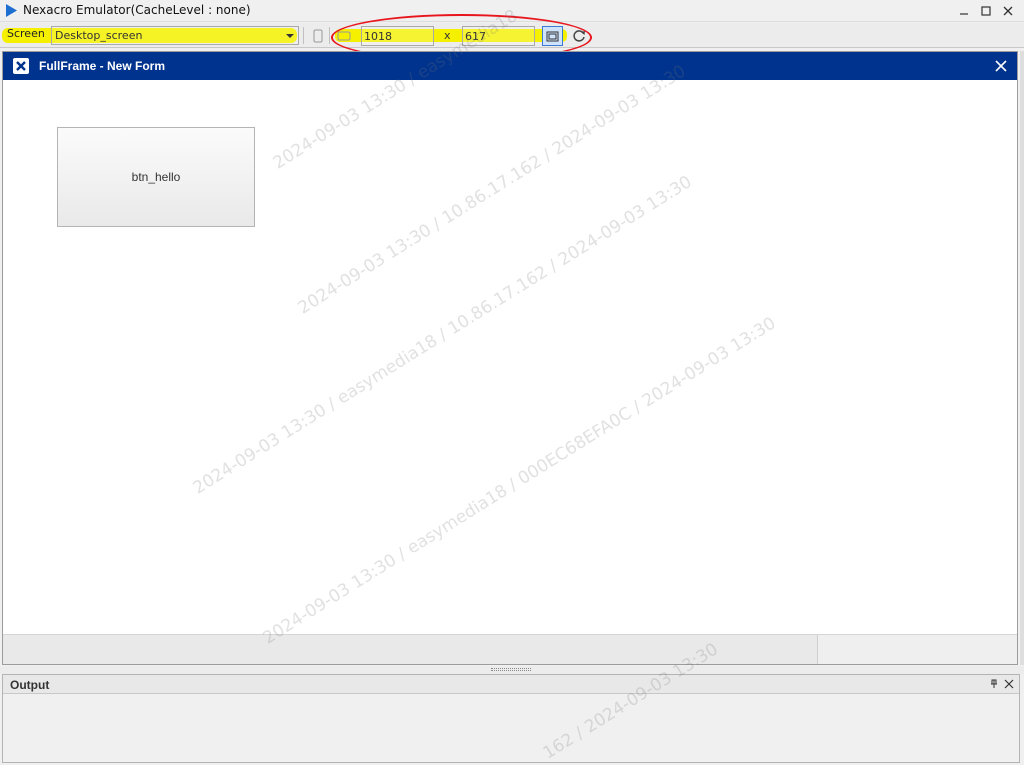 The height and width of the screenshot is (765, 1024). What do you see at coordinates (137, 10) in the screenshot?
I see `window-title: Nexacro Emulator(CacheLevel : none)` at bounding box center [137, 10].